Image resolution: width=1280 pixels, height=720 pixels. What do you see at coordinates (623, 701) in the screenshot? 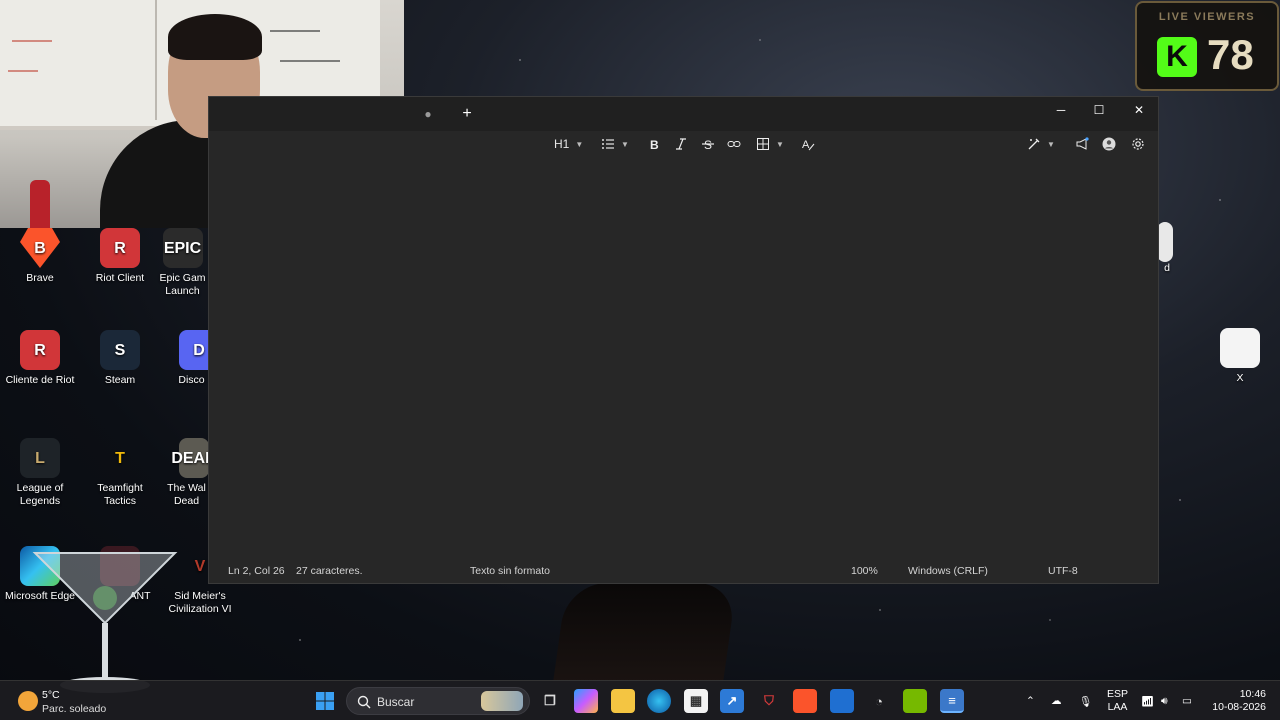
I see `file-explorer-button` at bounding box center [623, 701].